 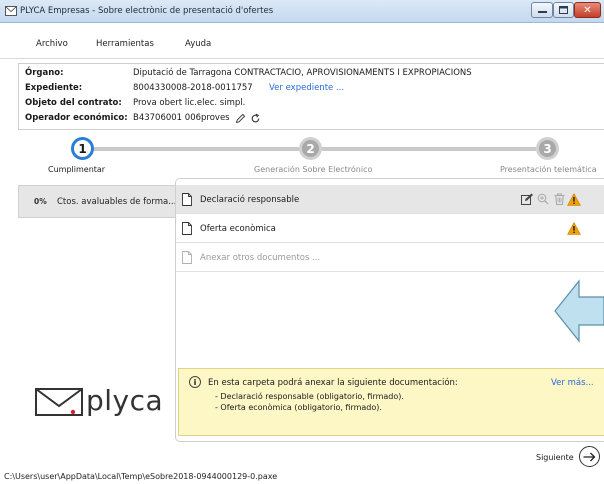 I want to click on menu-ayuda: Ayuda, so click(x=198, y=44).